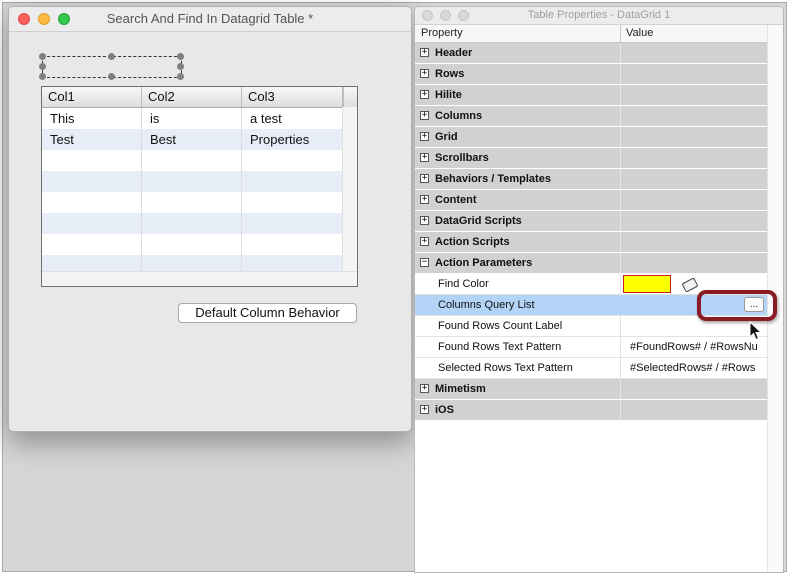 Image resolution: width=790 pixels, height=576 pixels. I want to click on table-cell: Test, so click(92, 139).